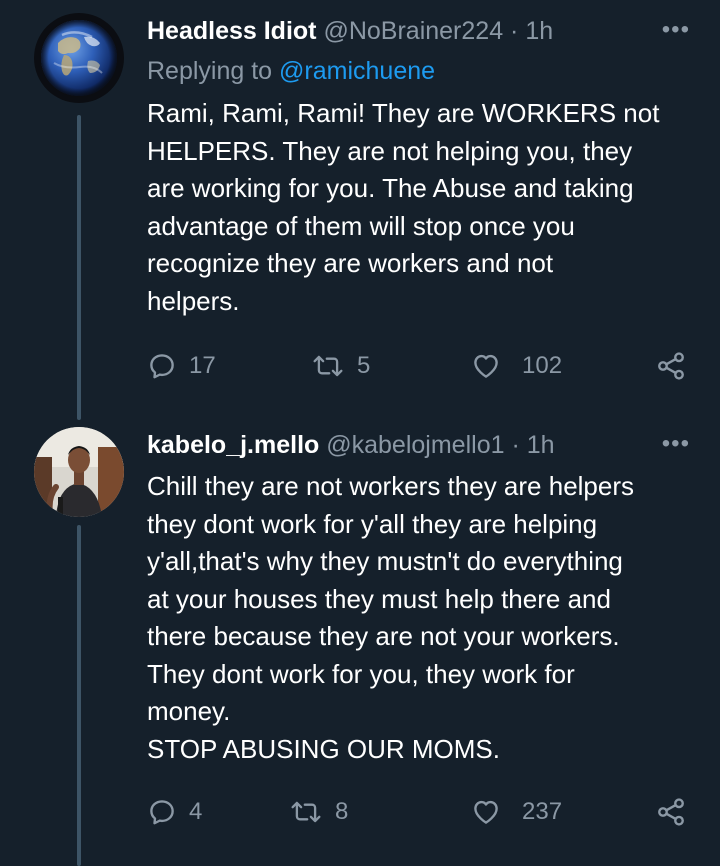 The width and height of the screenshot is (720, 866). I want to click on reply-count: 17, so click(202, 365).